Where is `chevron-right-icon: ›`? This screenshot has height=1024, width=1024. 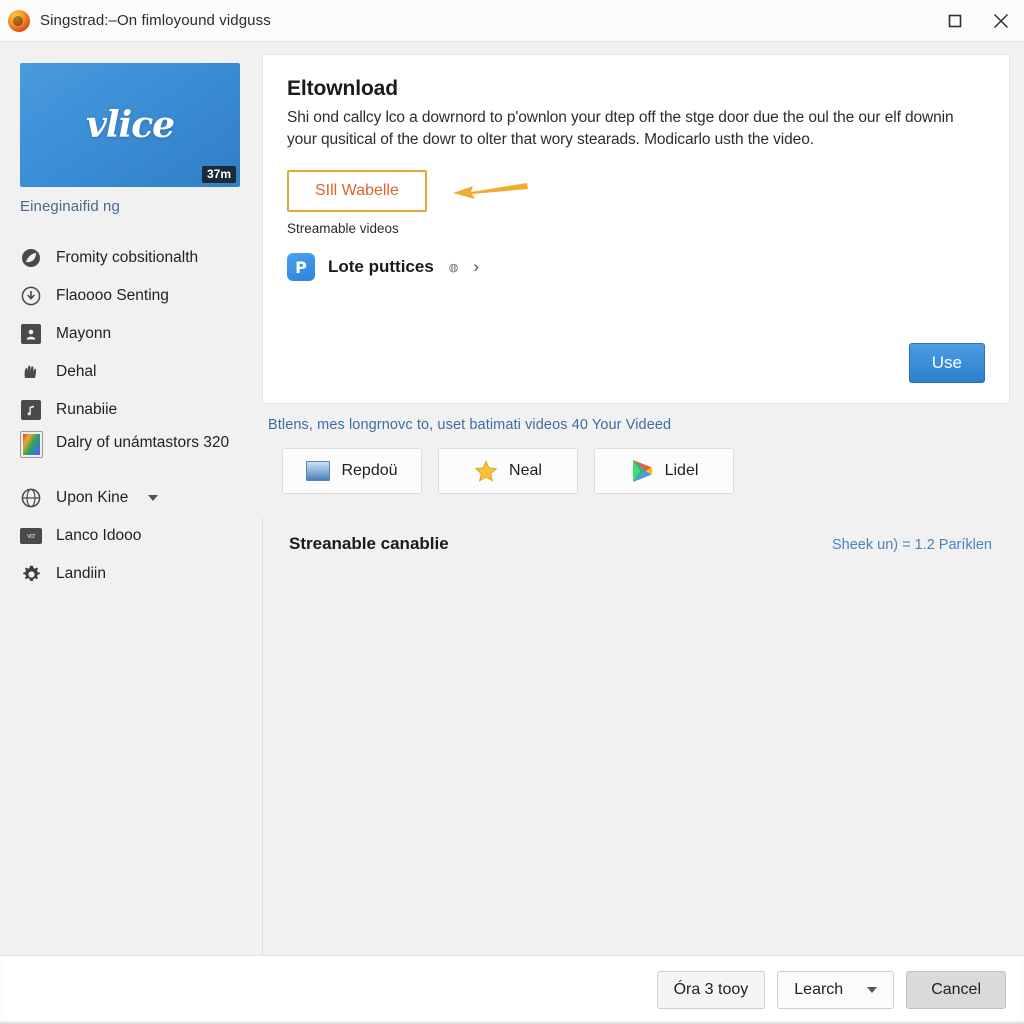
chevron-right-icon: › is located at coordinates (476, 267).